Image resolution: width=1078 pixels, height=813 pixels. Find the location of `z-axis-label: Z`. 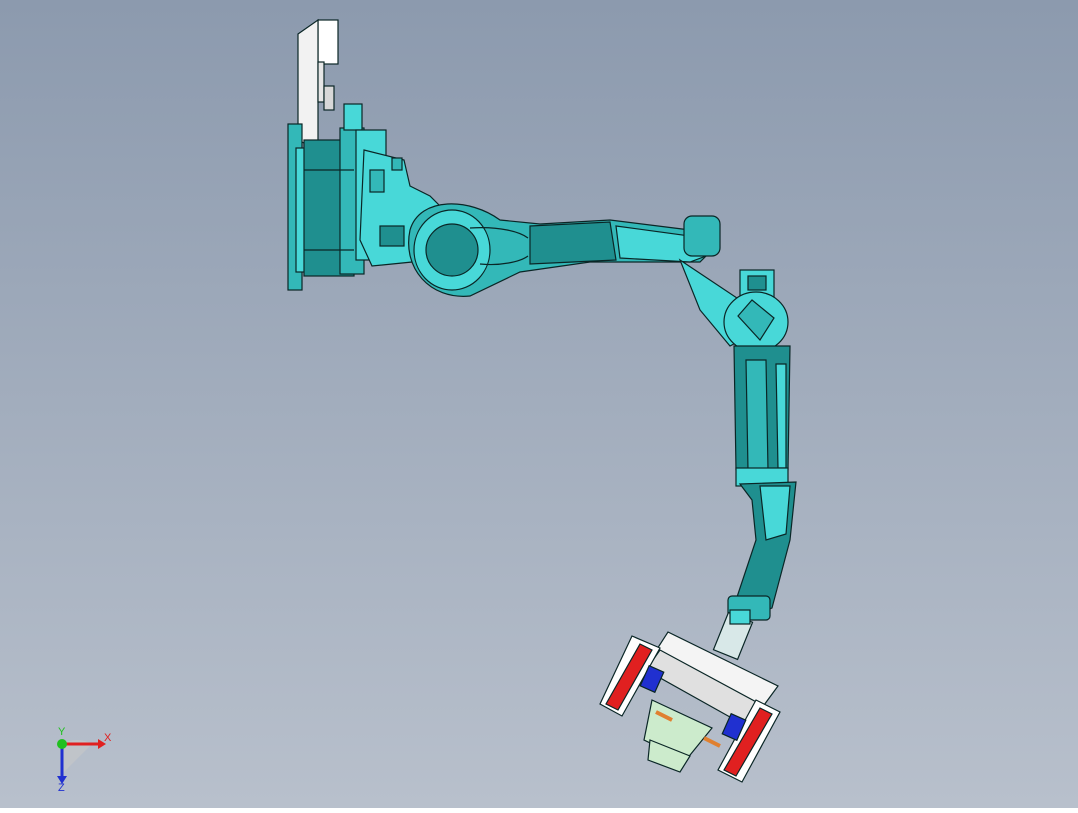

z-axis-label: Z is located at coordinates (61, 788).